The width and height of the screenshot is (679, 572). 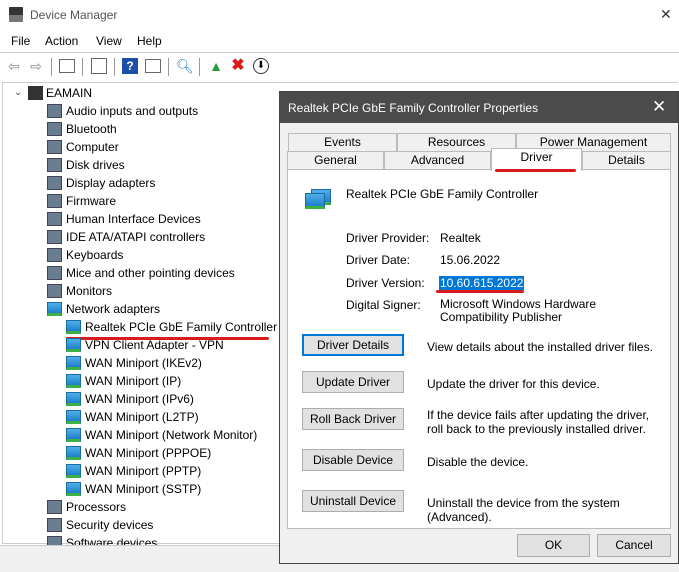 I want to click on tree-device: WAN Miniport (IKEv2), so click(x=134, y=363).